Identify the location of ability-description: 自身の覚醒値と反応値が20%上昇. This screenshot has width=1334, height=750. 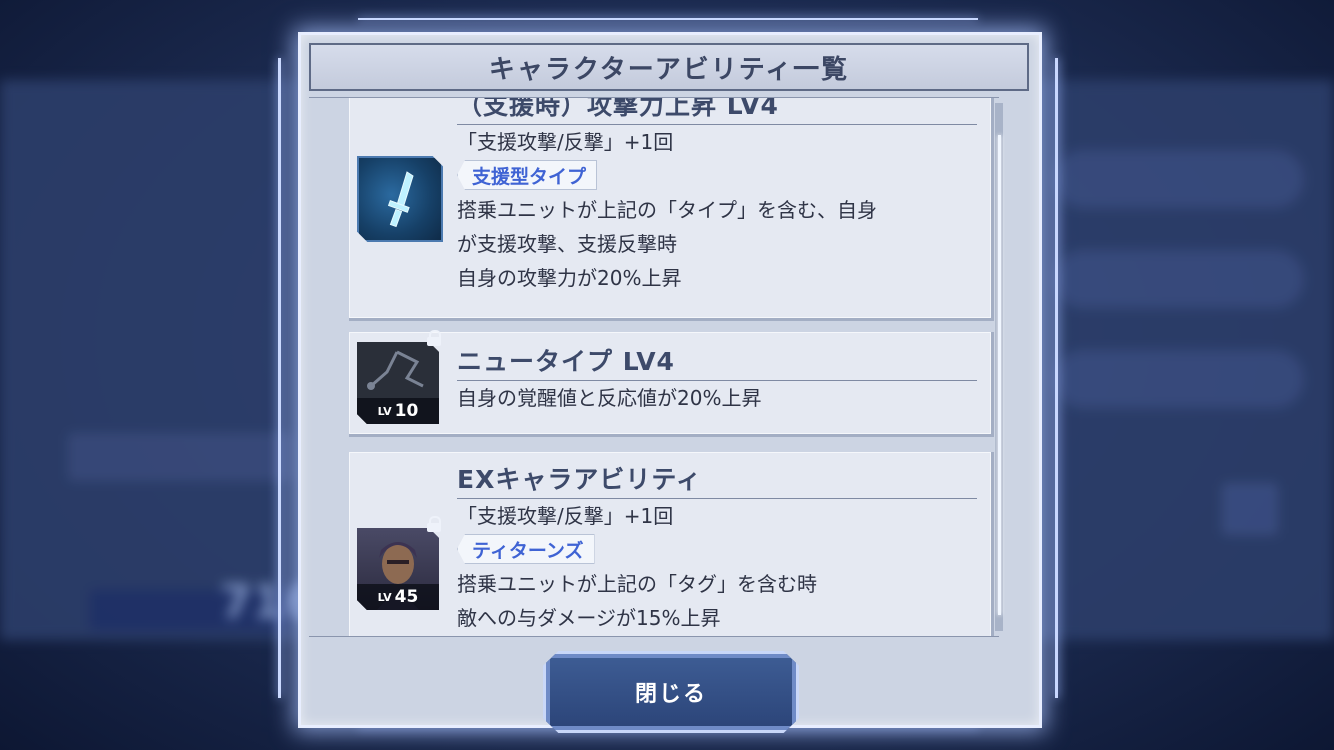
(609, 398).